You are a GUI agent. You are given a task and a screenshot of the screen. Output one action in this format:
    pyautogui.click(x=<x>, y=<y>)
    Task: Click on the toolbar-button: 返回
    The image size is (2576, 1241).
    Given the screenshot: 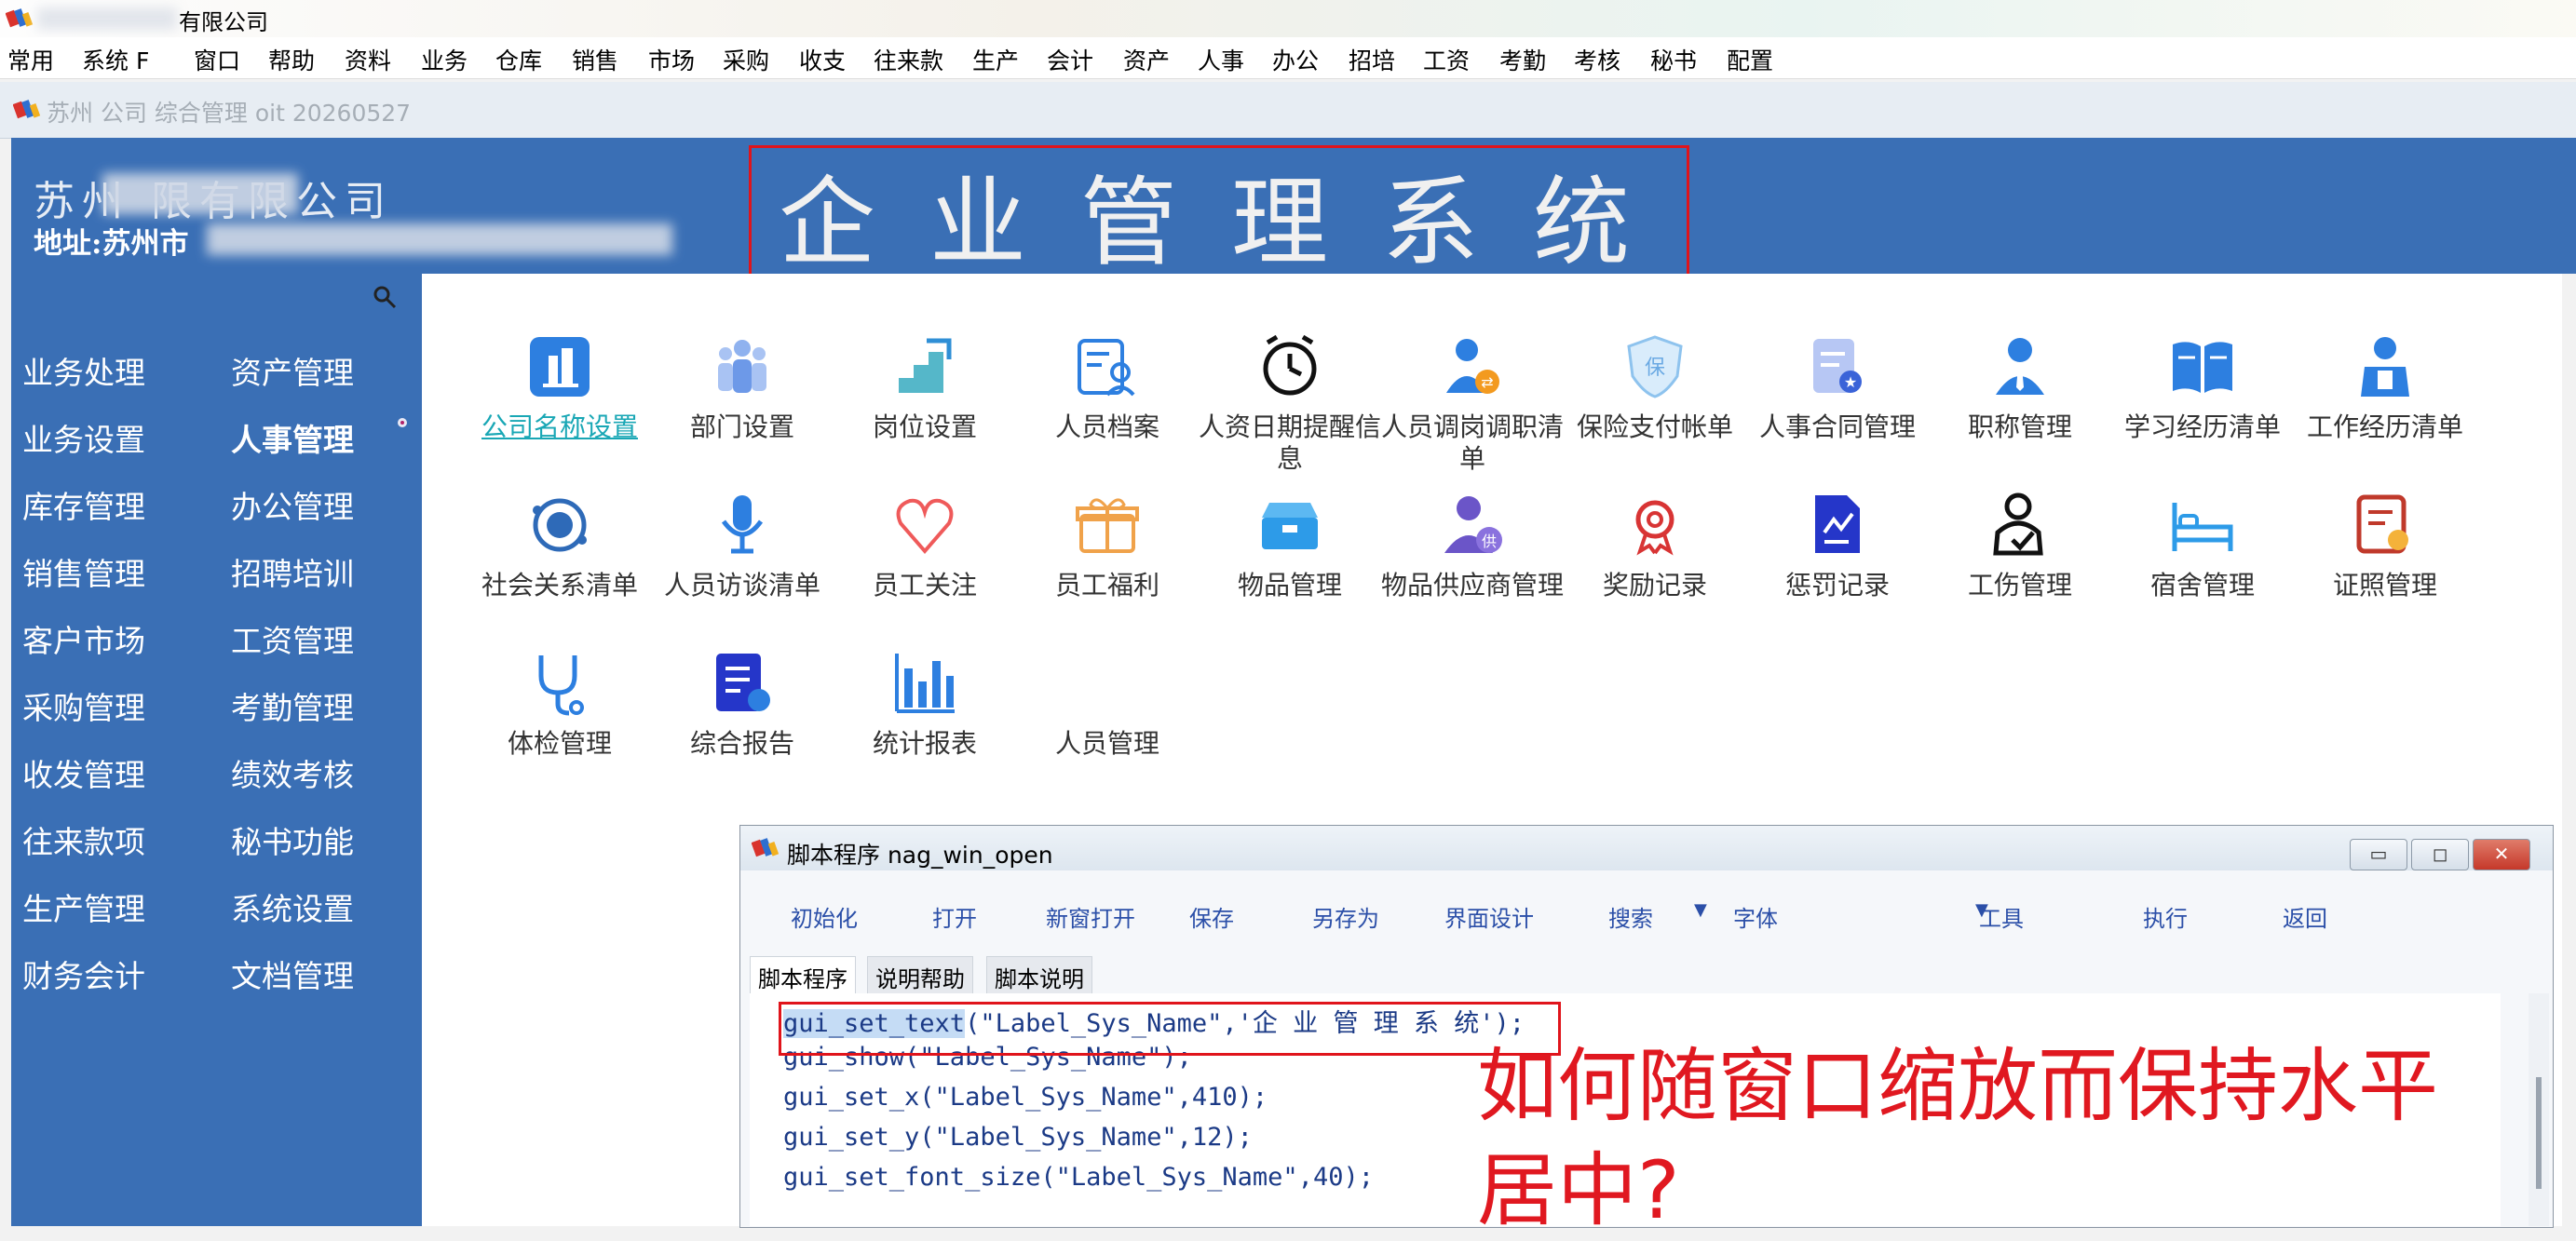 What is the action you would take?
    pyautogui.click(x=2305, y=916)
    